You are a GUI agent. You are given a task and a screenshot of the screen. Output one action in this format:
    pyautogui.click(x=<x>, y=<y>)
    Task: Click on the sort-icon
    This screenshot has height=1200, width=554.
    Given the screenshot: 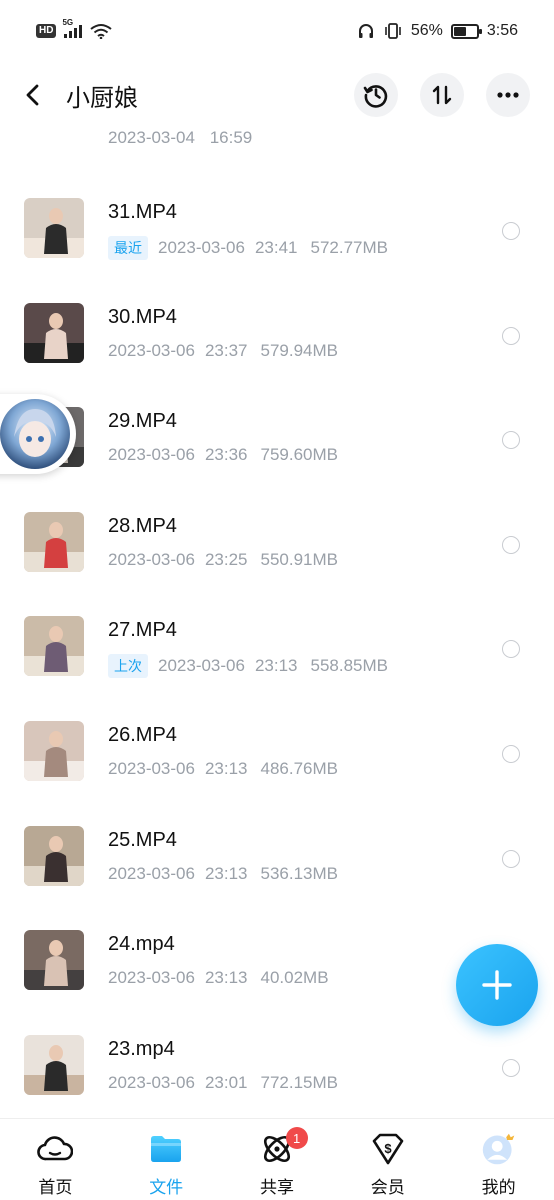 What is the action you would take?
    pyautogui.click(x=442, y=95)
    